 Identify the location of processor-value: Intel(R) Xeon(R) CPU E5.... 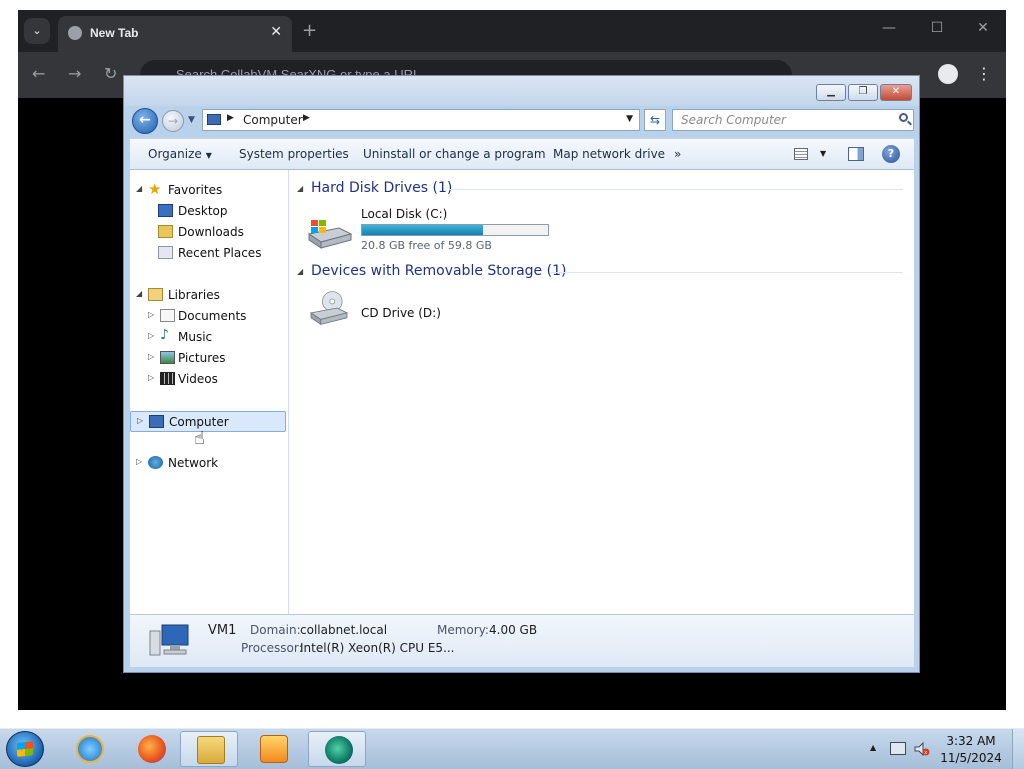
(377, 648).